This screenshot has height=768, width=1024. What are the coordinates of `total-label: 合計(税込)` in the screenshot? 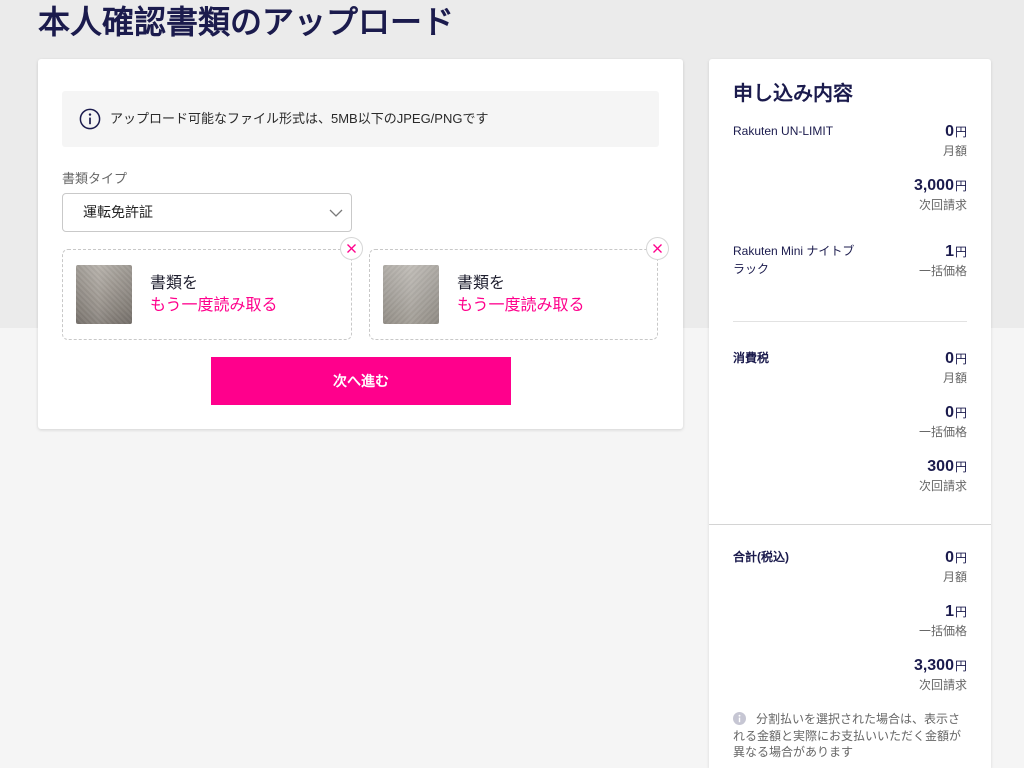 It's located at (761, 557).